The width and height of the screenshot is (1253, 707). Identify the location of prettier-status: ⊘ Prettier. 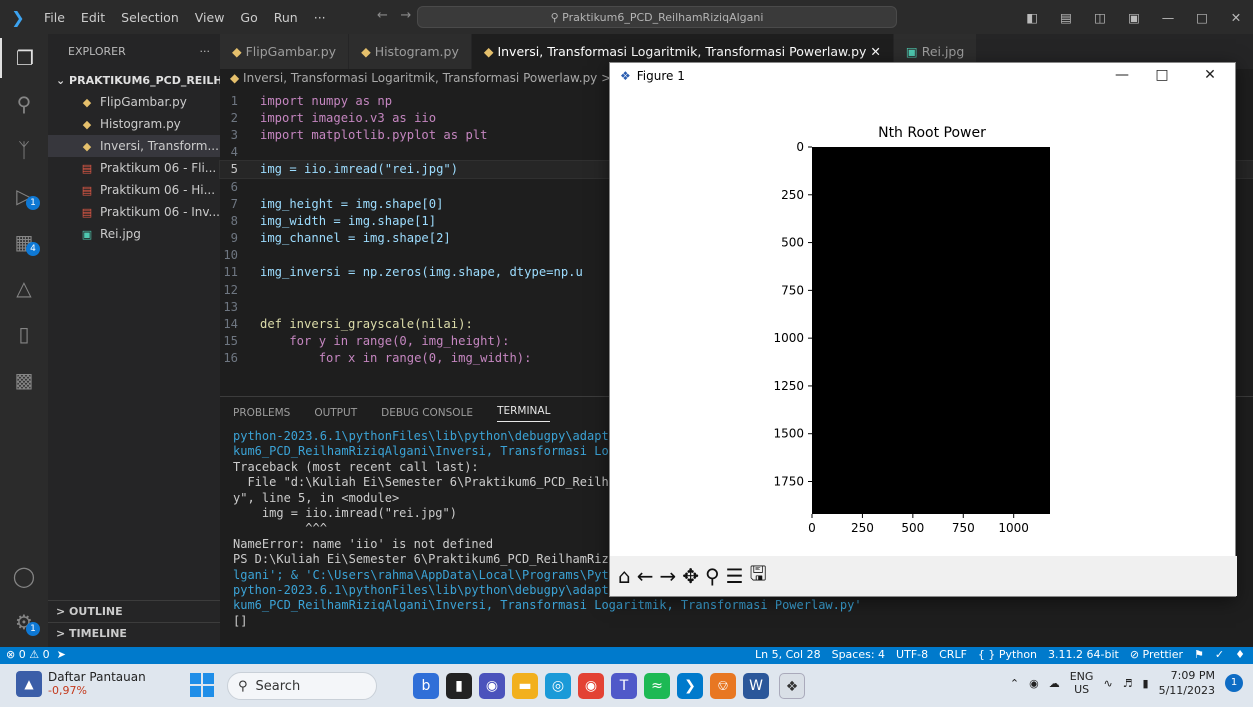
(1156, 654).